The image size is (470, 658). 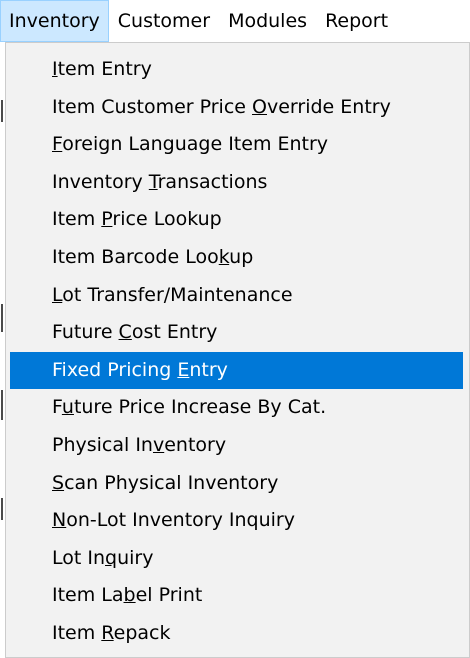 I want to click on menu-item-physical-inventory: Physical Inventory, so click(x=236, y=445).